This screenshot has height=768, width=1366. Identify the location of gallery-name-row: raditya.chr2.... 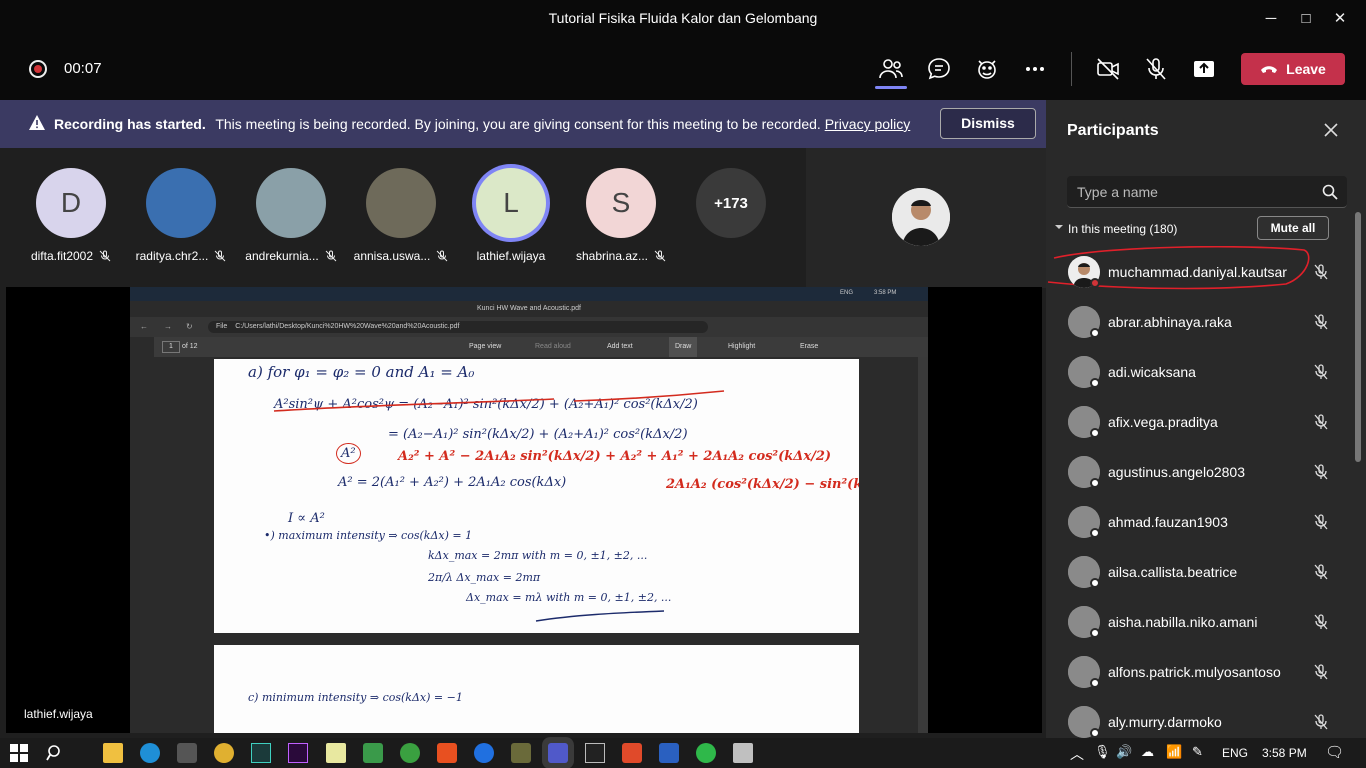
(181, 256).